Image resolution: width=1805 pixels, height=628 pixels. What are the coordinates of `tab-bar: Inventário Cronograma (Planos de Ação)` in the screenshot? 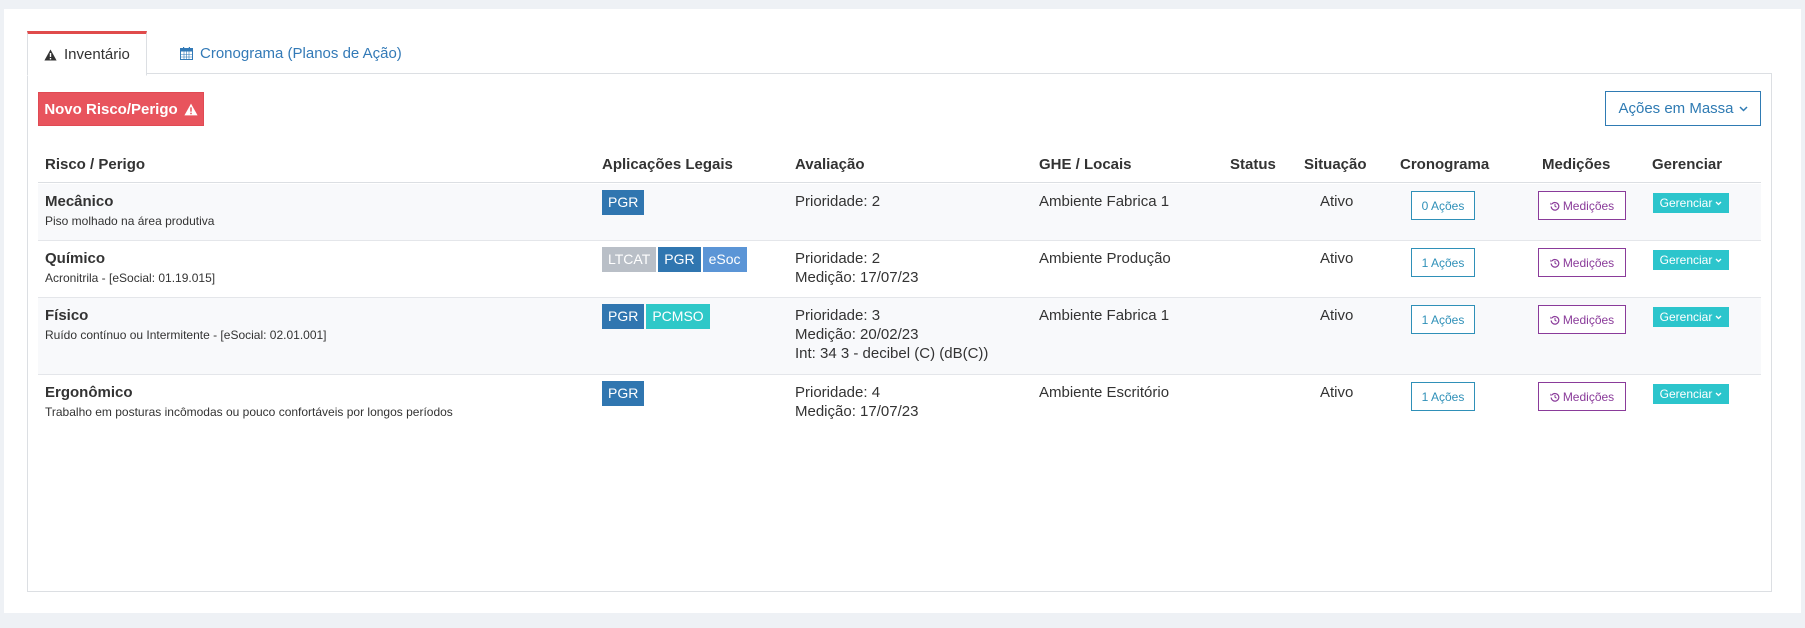 It's located at (914, 48).